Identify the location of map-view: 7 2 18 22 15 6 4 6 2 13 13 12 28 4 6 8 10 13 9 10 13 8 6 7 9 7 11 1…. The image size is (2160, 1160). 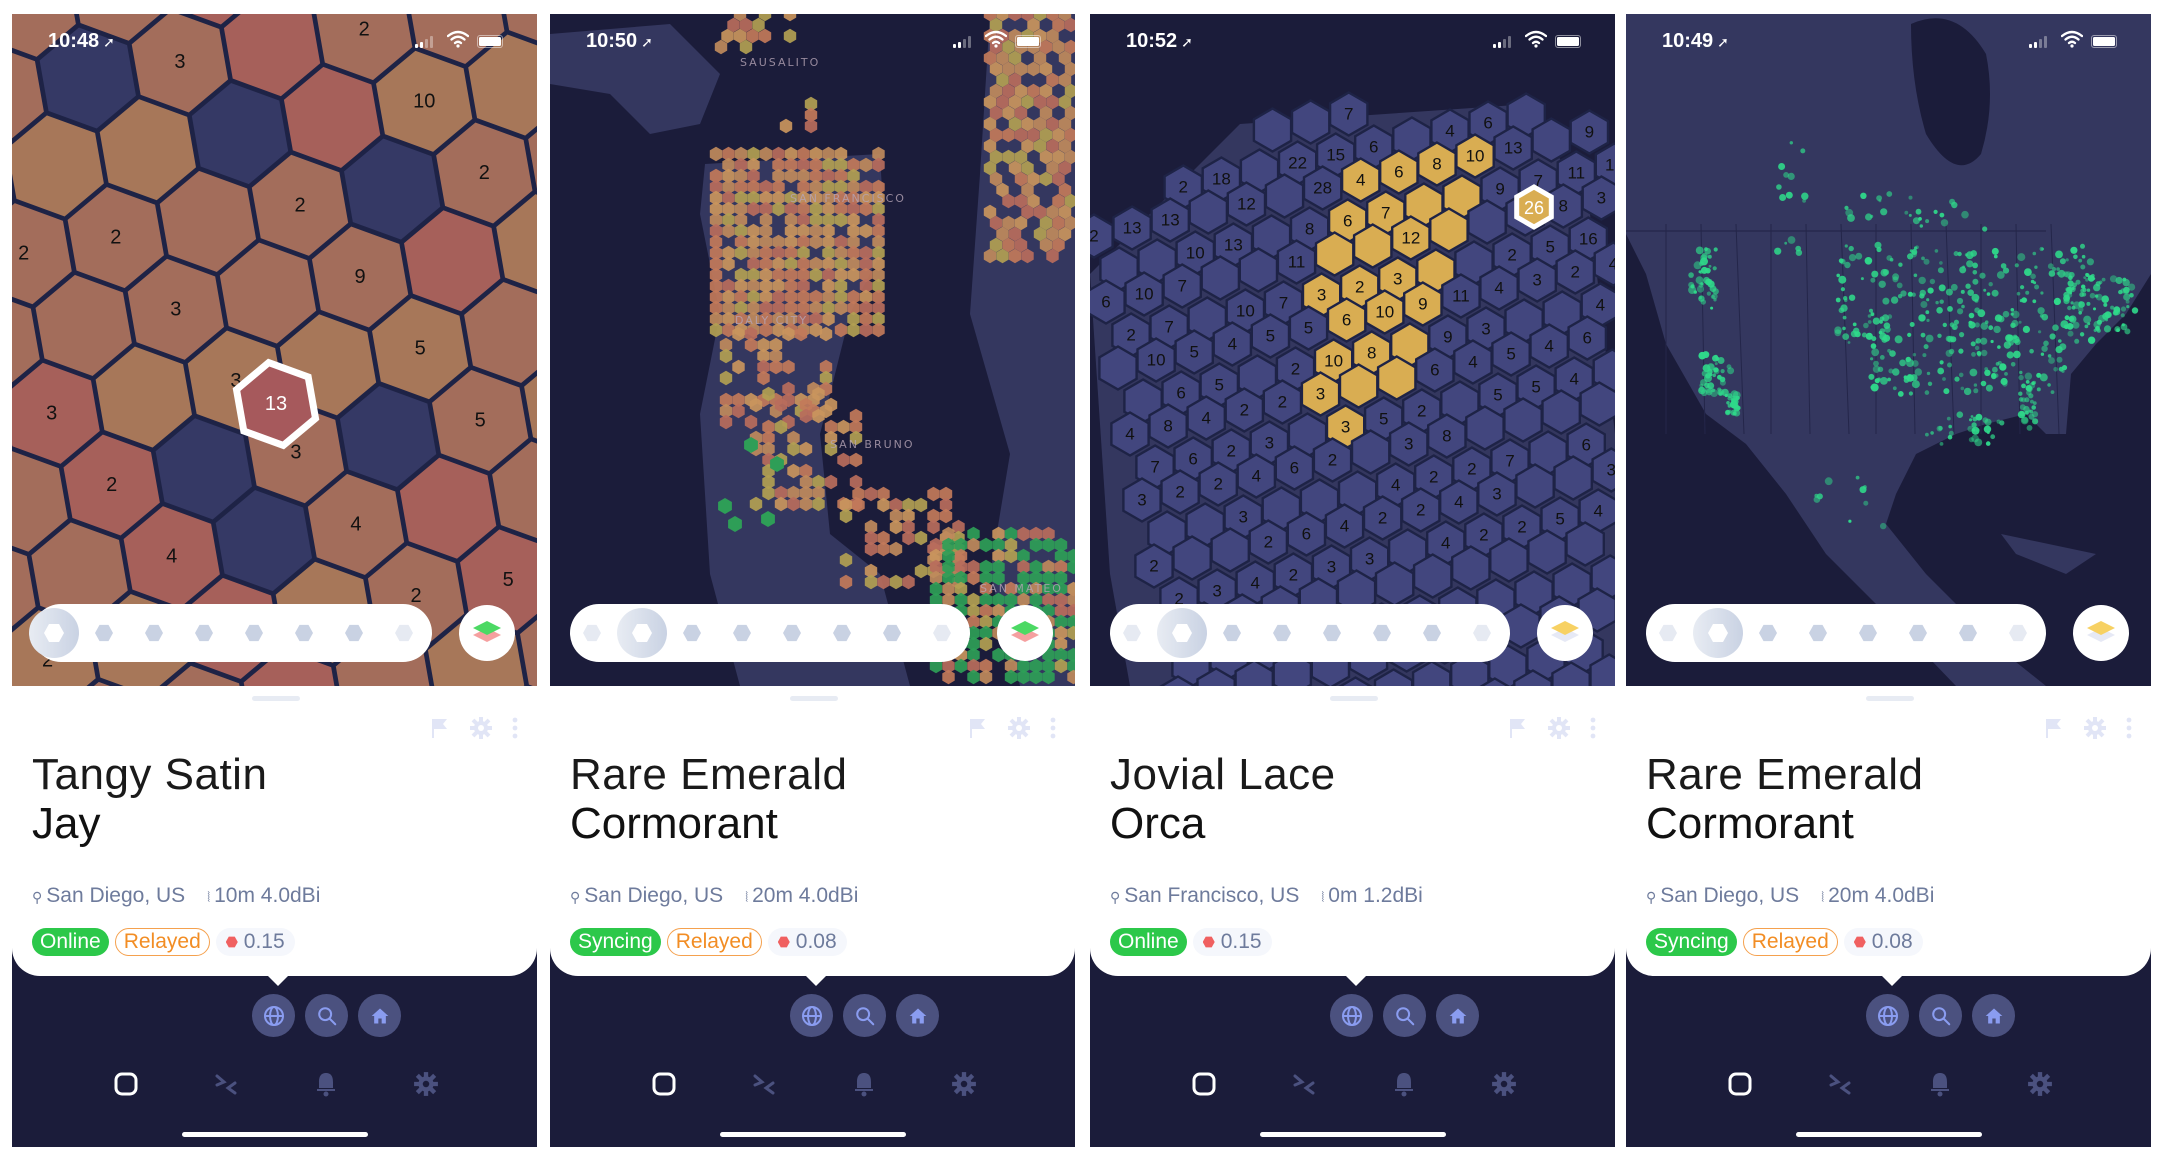
(1352, 350).